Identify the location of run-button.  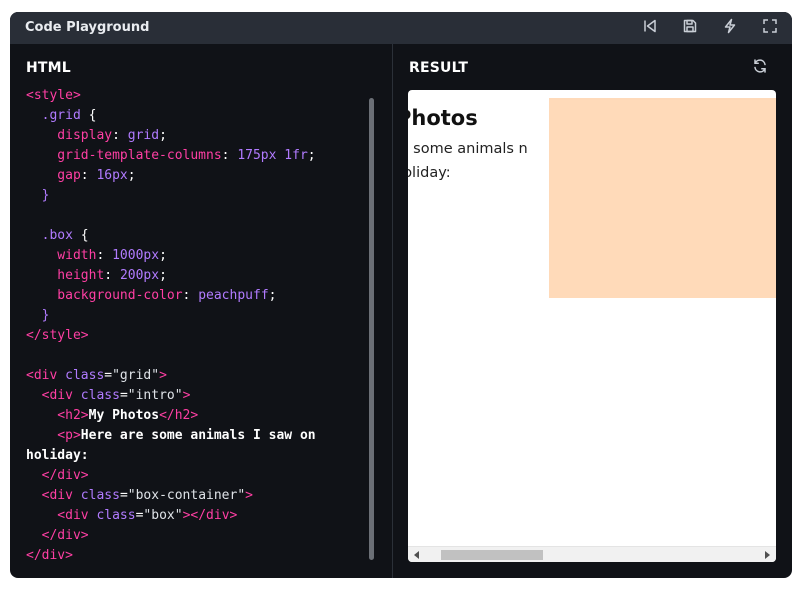
(730, 28).